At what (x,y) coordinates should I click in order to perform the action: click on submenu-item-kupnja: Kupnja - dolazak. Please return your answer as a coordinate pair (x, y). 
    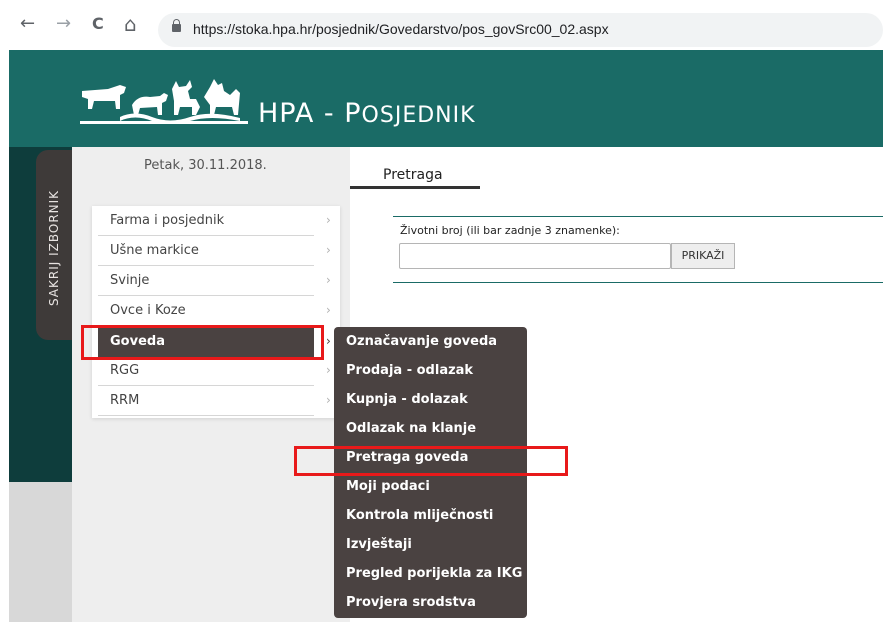
    Looking at the image, I should click on (435, 400).